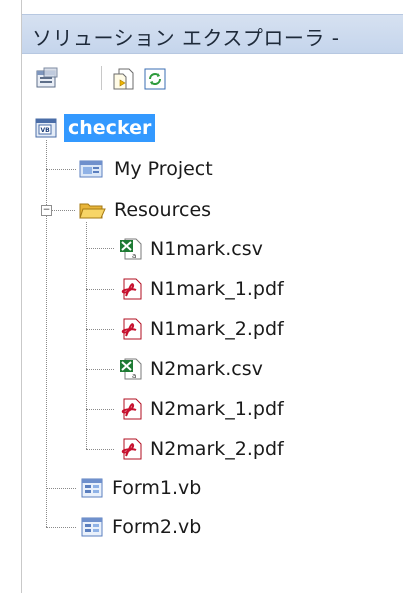  I want to click on tree-node-my-project: My Project, so click(145, 169).